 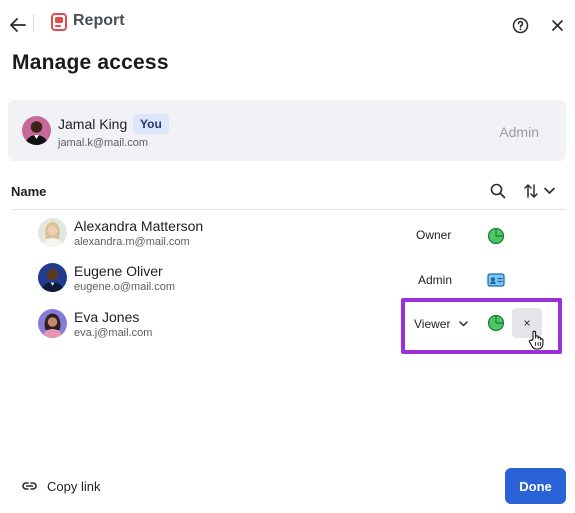 What do you see at coordinates (434, 235) in the screenshot?
I see `member-role: Owner` at bounding box center [434, 235].